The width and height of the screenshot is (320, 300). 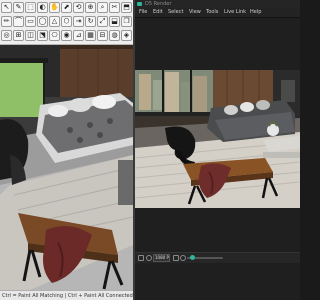 I want to click on menu-live-link: Live Link, so click(x=235, y=12).